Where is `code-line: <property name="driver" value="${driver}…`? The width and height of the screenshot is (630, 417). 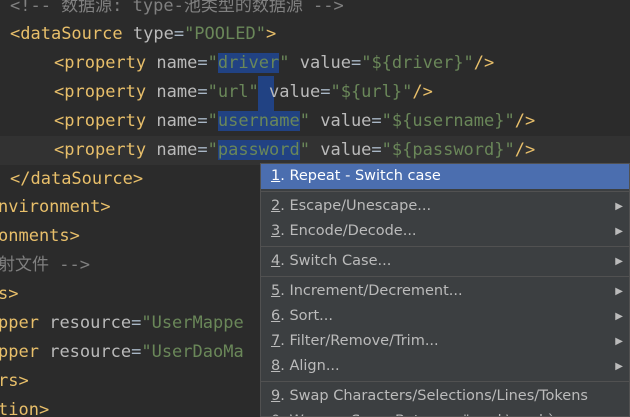 code-line: <property name="driver" value="${driver}… is located at coordinates (274, 63).